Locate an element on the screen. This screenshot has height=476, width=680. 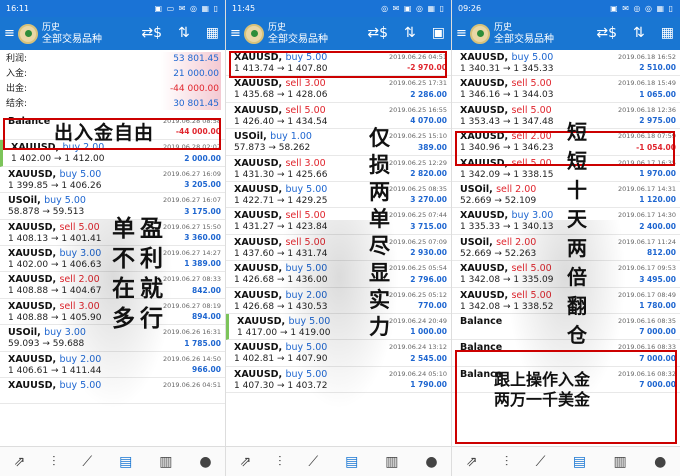
profit-value: 1 120.00 is located at coordinates (657, 200).